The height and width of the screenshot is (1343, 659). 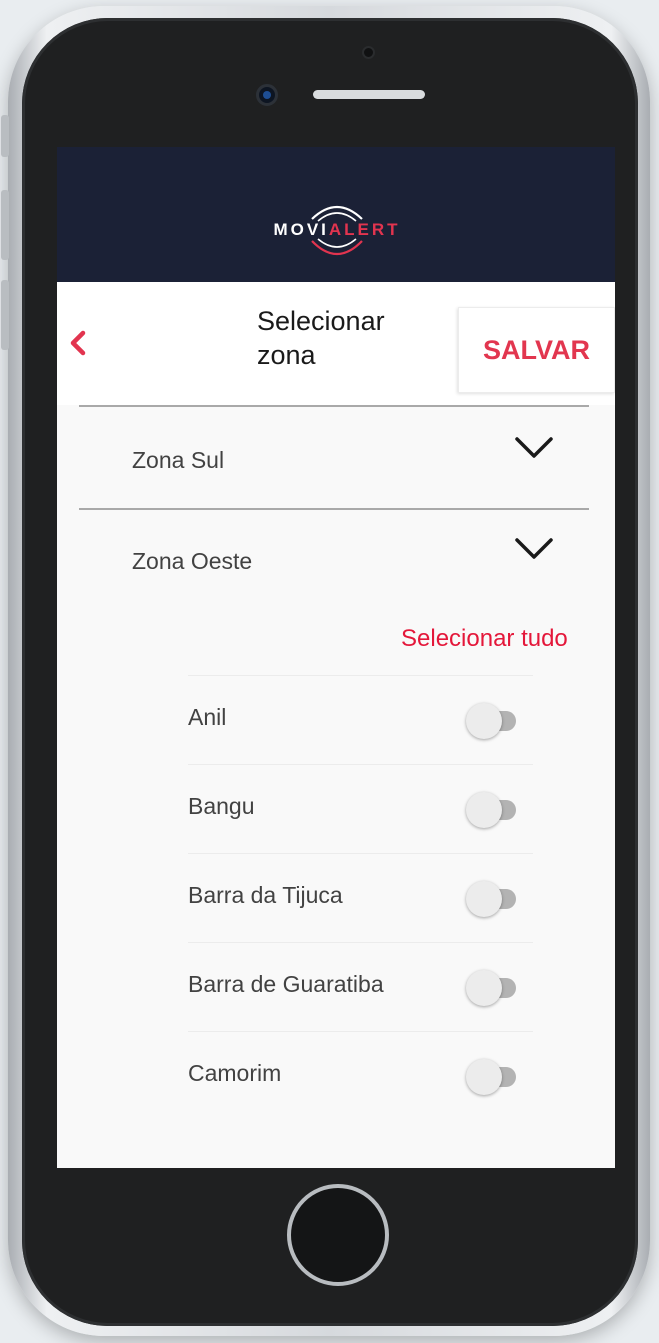 I want to click on logo-text: MOVIALERT, so click(x=337, y=230).